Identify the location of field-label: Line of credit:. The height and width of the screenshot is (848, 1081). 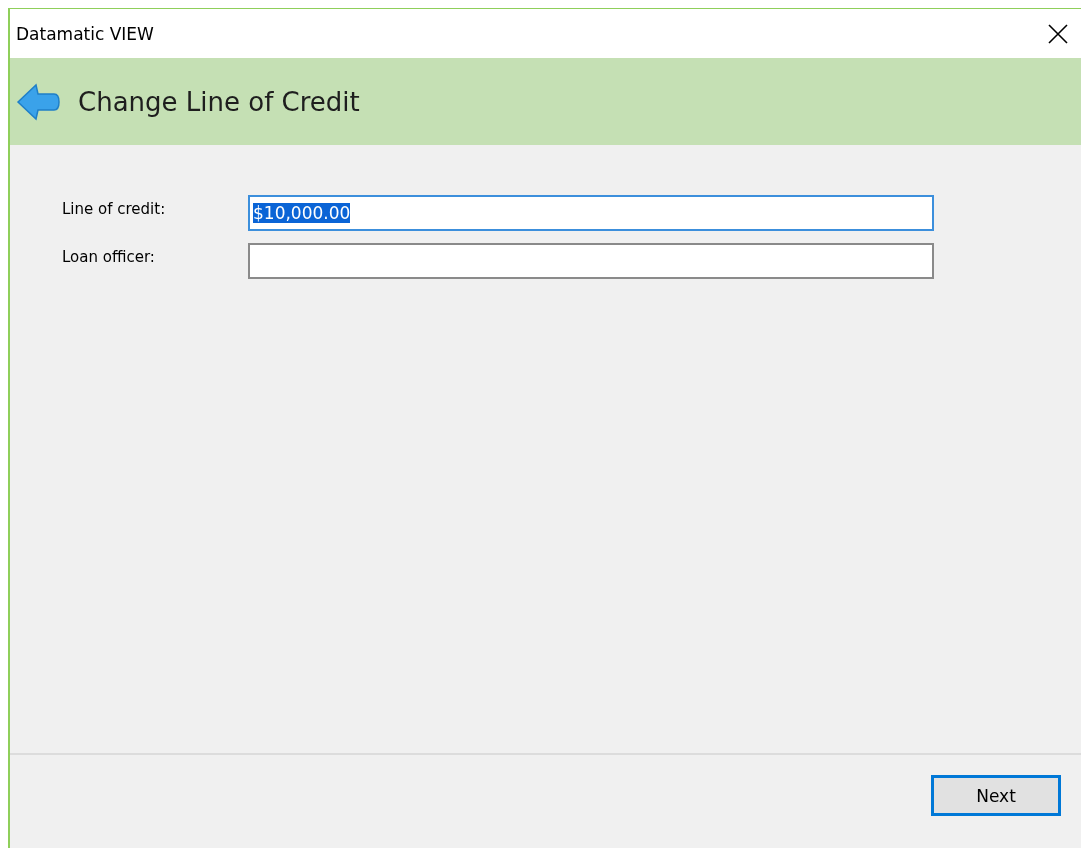
(114, 208).